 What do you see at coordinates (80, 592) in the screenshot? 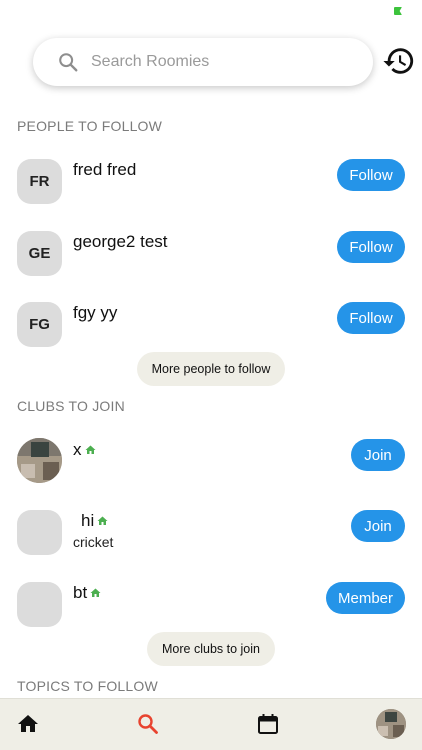
I see `club-name-text: bt` at bounding box center [80, 592].